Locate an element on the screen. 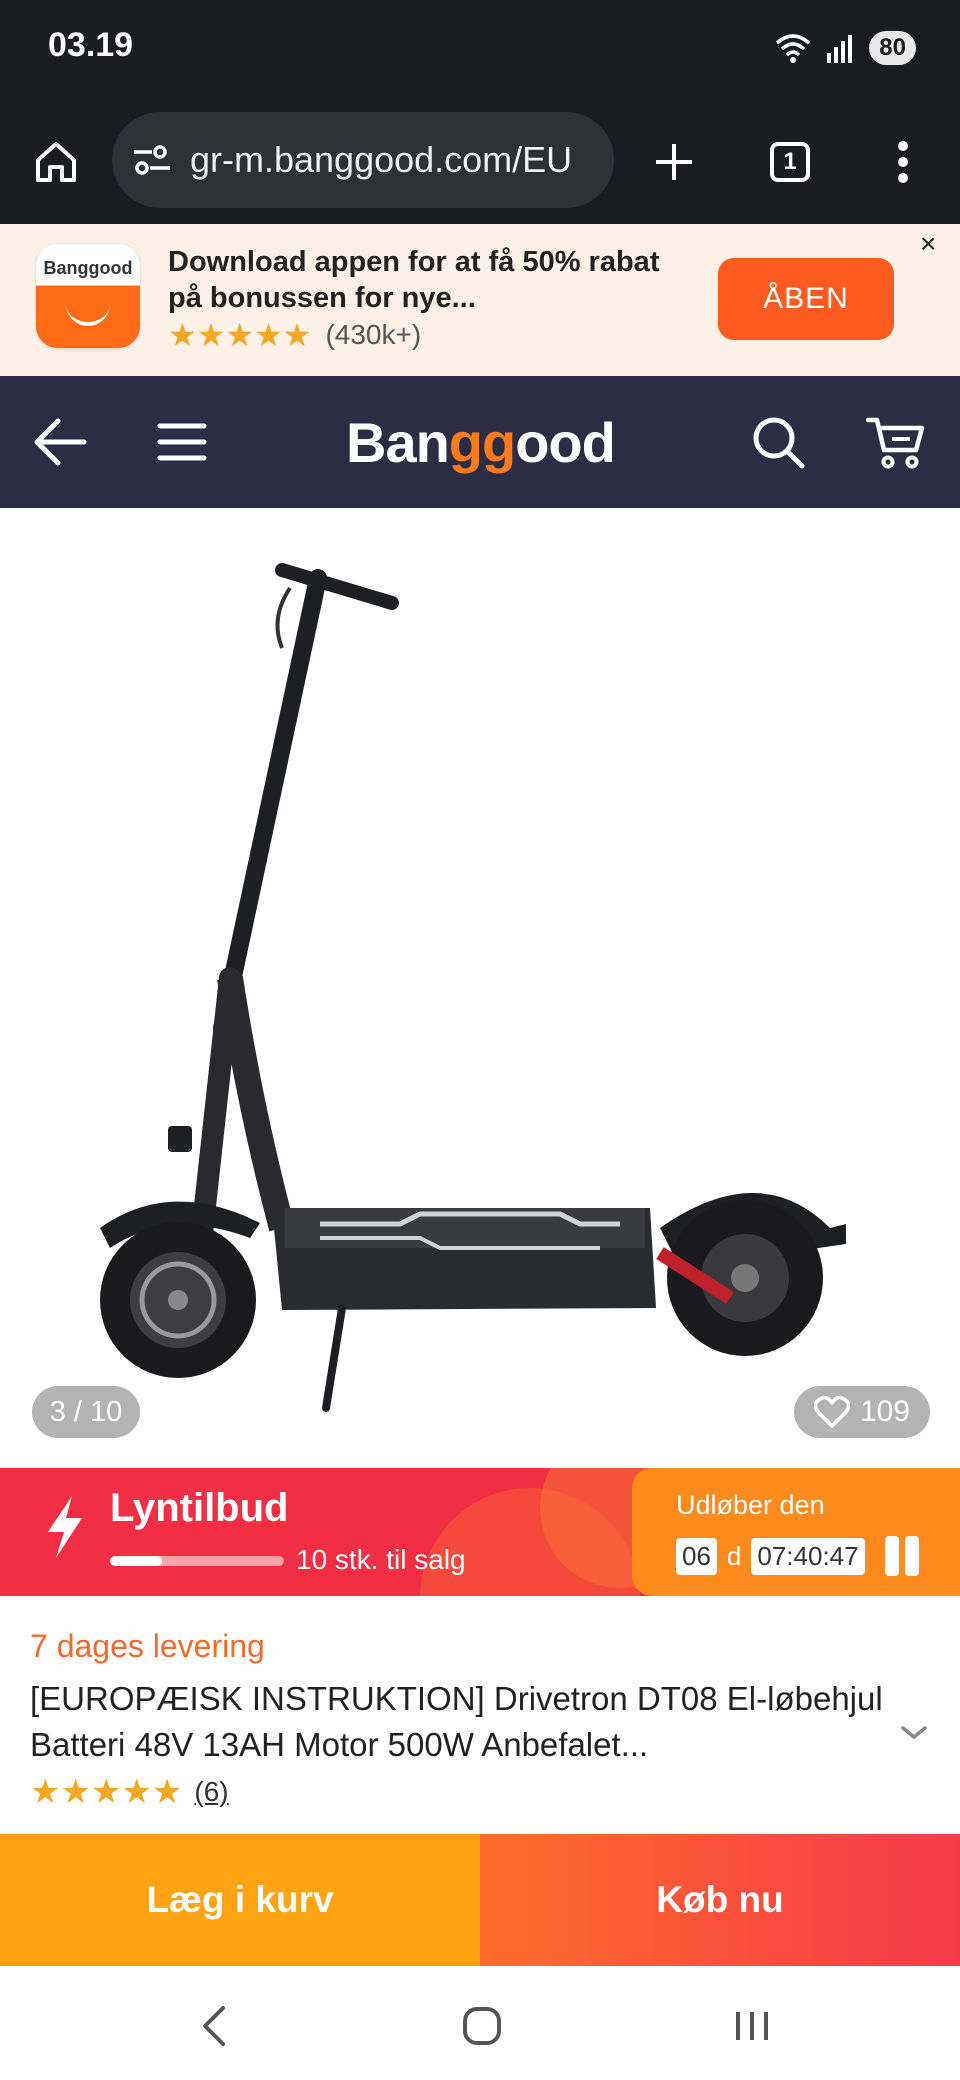  home-circle-icon is located at coordinates (482, 2026).